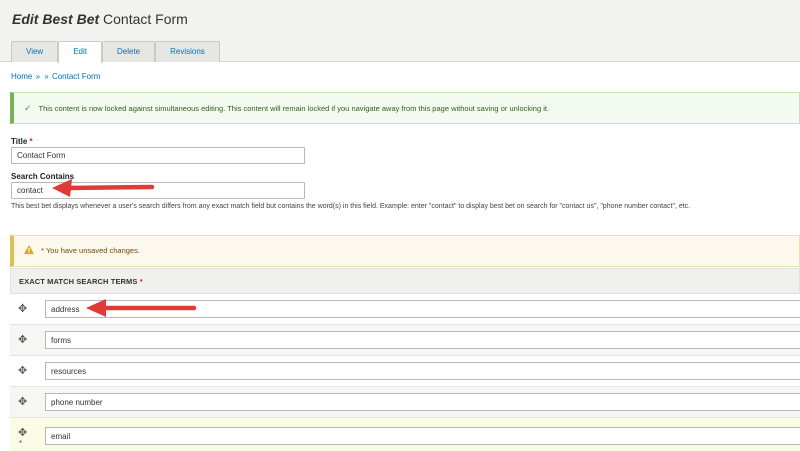 The image size is (800, 451). I want to click on breadcrumb: Home » » Contact Form, so click(55, 76).